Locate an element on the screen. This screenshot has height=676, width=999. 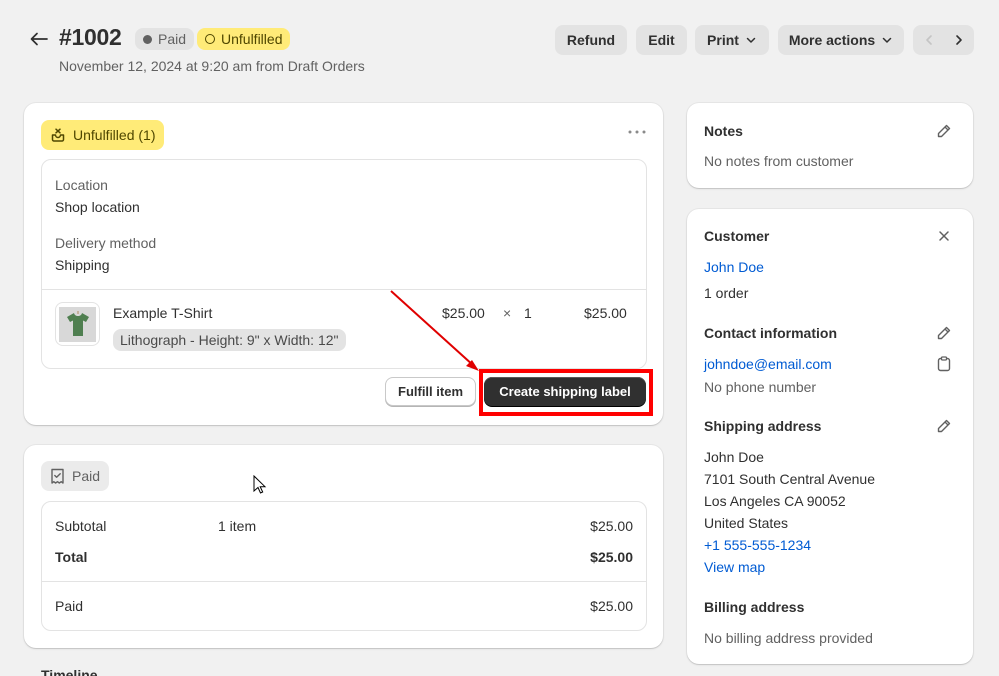
shipping-phone-link: +1 555-555-1234 is located at coordinates (757, 545).